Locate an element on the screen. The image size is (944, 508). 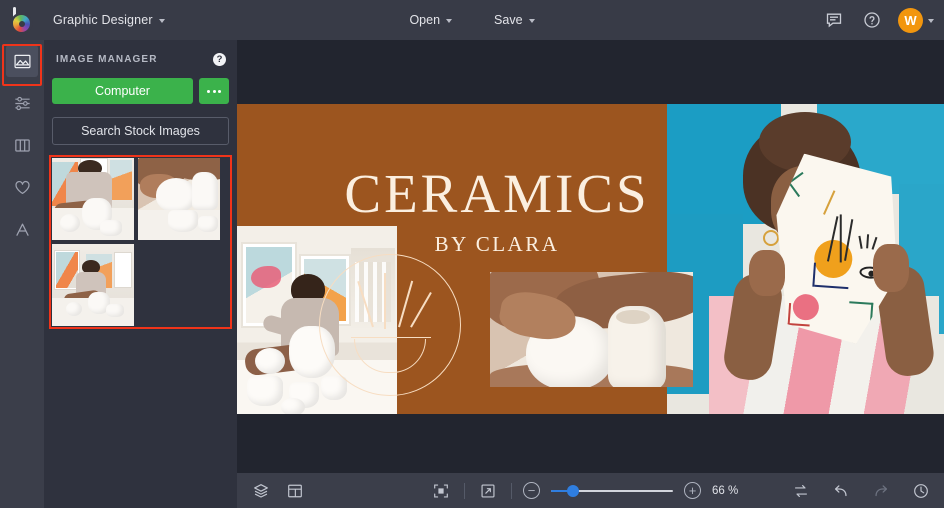
zoom-in-button: + is located at coordinates (692, 490).